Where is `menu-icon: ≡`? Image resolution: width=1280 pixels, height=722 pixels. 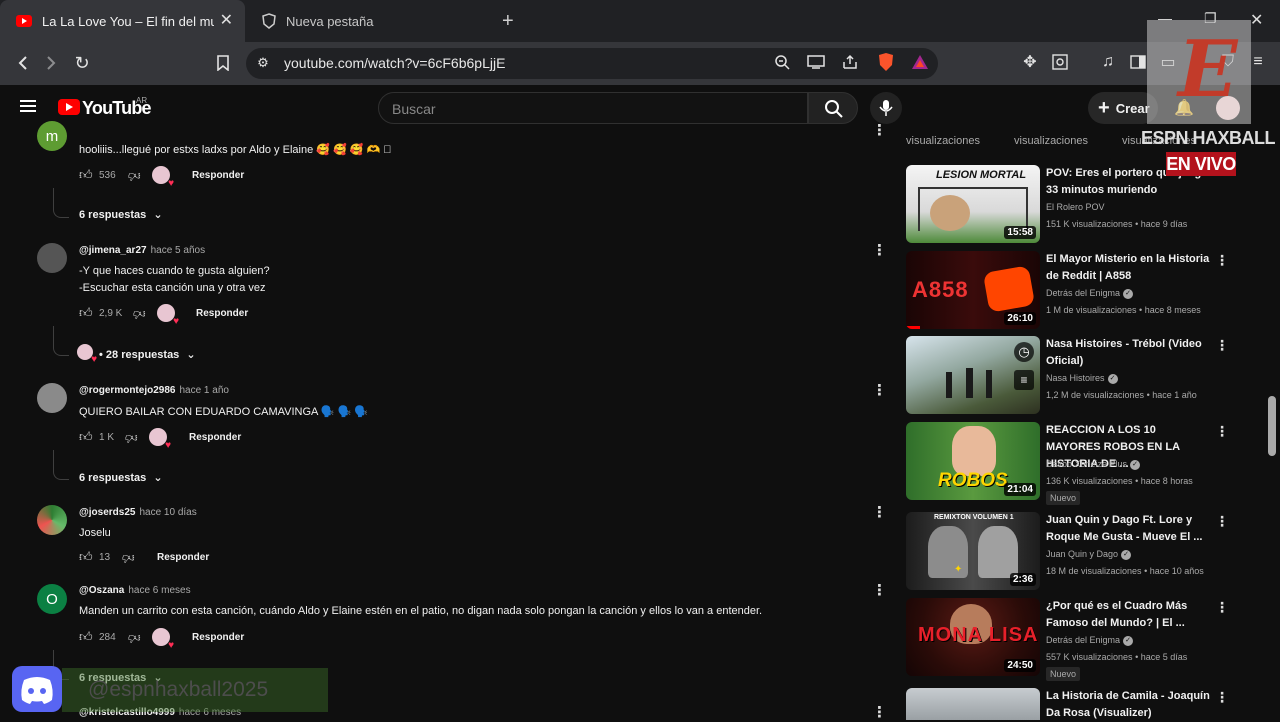
menu-icon: ≡ is located at coordinates (1258, 62).